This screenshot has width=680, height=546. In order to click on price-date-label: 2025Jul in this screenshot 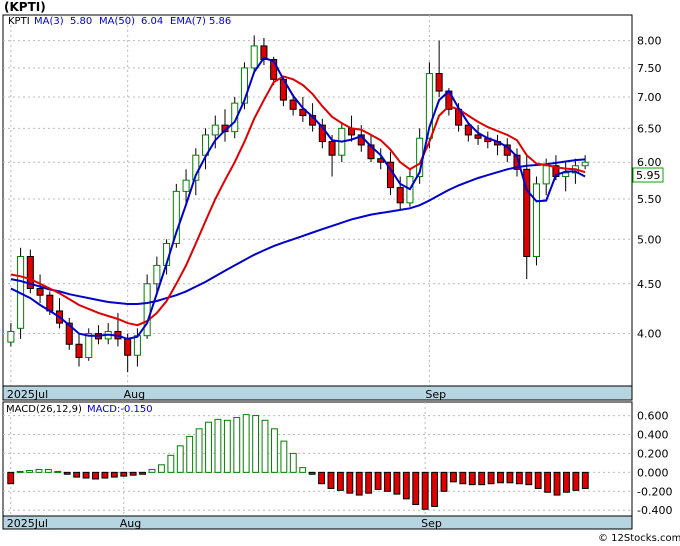, I will do `click(27, 394)`.